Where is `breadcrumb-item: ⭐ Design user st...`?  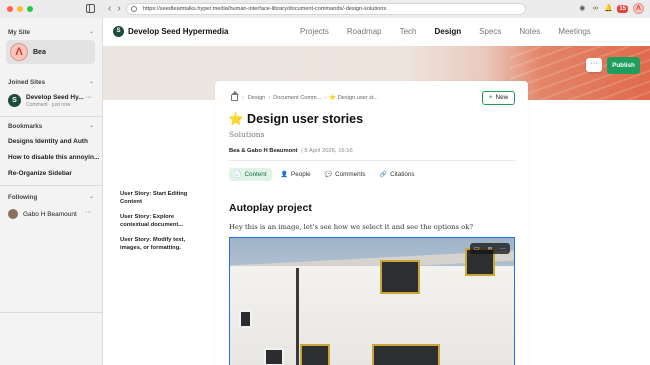
breadcrumb-item: ⭐ Design user st... is located at coordinates (353, 98).